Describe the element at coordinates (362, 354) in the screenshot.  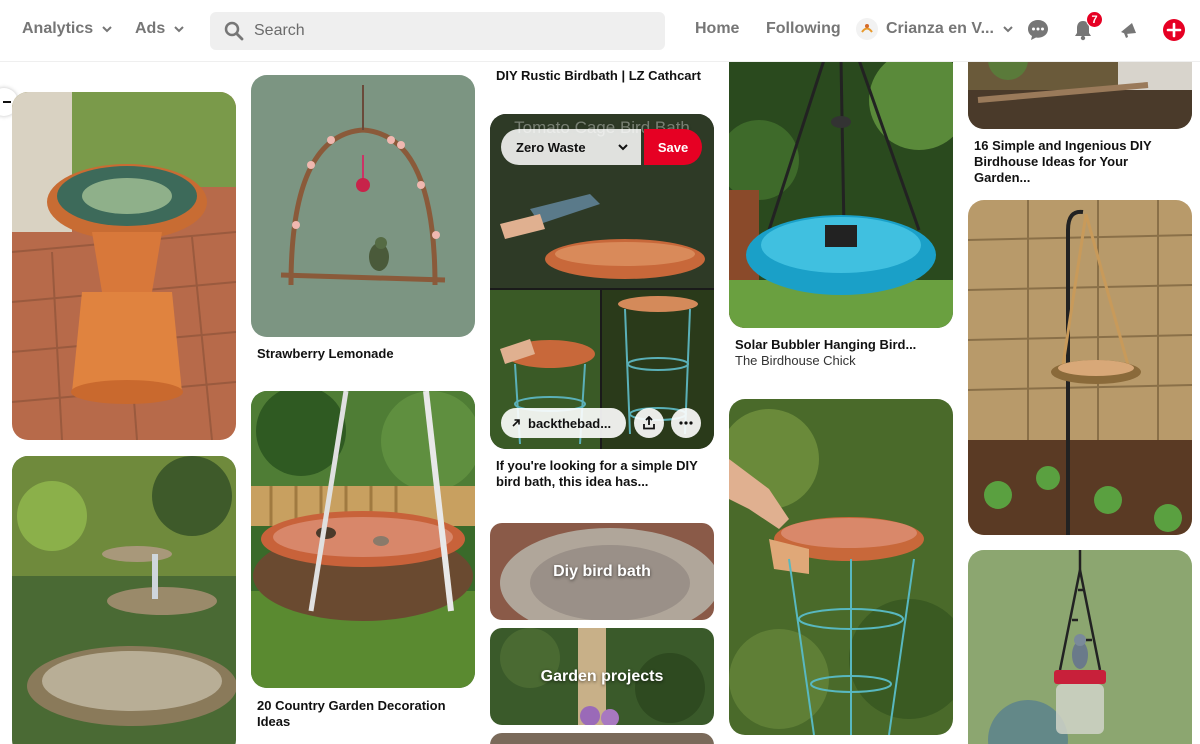
I see `pin-title-lemonade: Strawberry Lemonade` at that location.